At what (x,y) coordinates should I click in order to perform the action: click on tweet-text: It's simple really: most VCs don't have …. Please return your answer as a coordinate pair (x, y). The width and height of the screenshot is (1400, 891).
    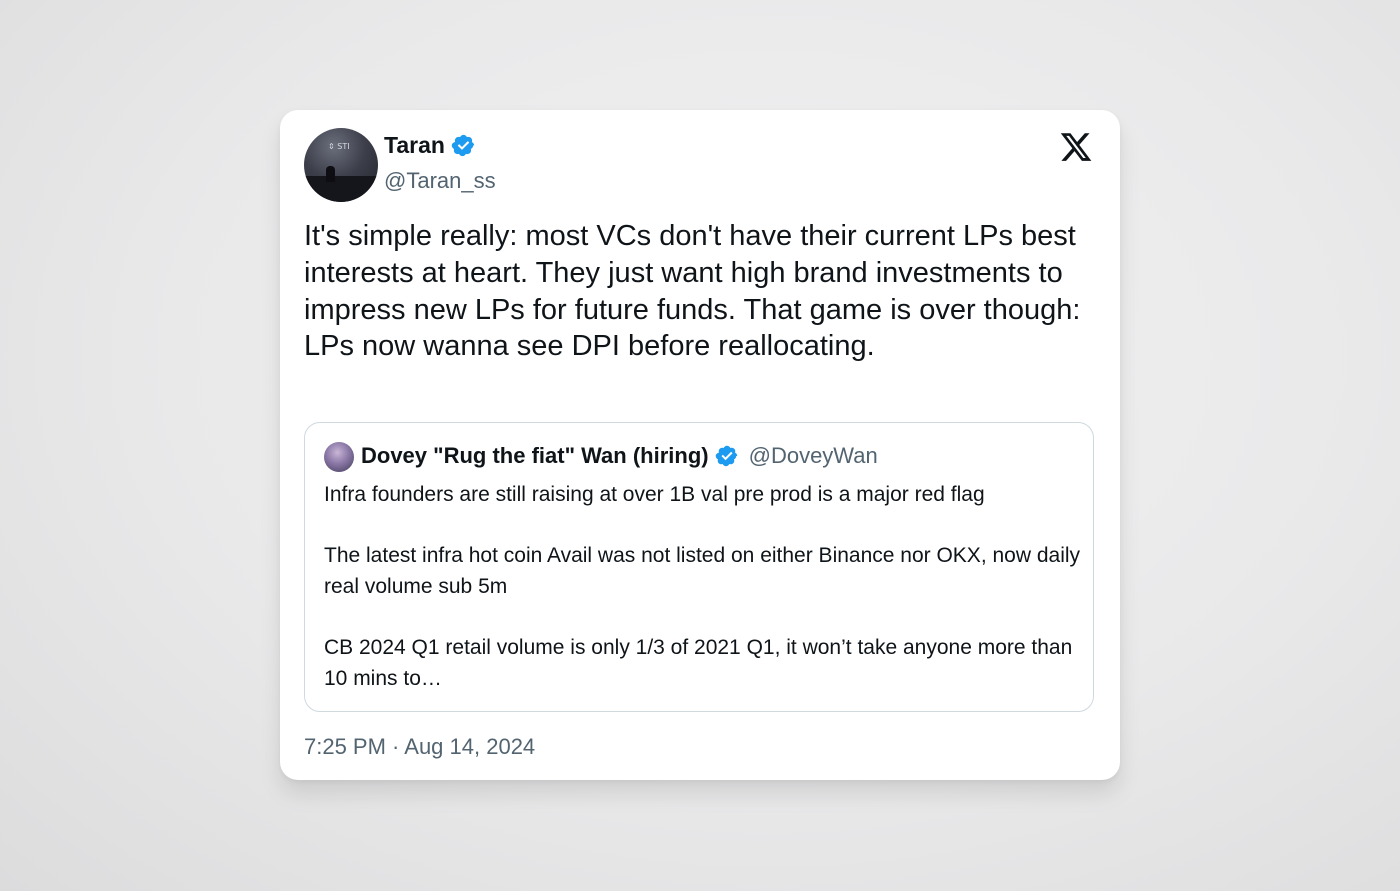
    Looking at the image, I should click on (692, 291).